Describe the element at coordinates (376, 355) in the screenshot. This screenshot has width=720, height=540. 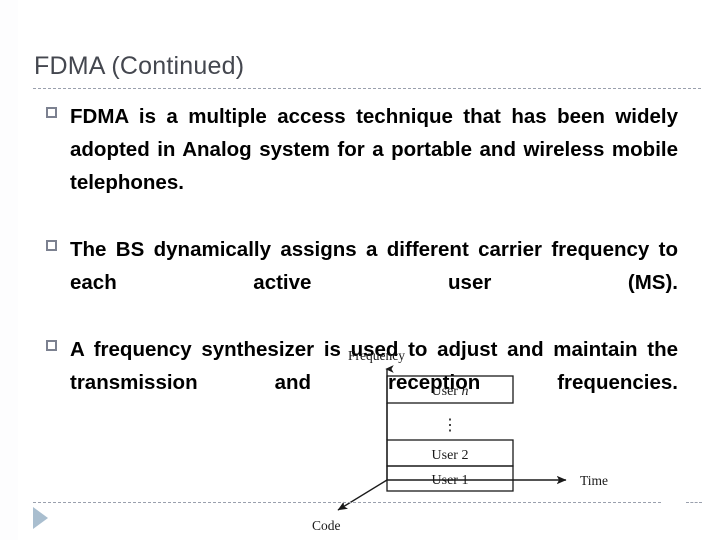
I see `axis-label-frequency: Frequency` at that location.